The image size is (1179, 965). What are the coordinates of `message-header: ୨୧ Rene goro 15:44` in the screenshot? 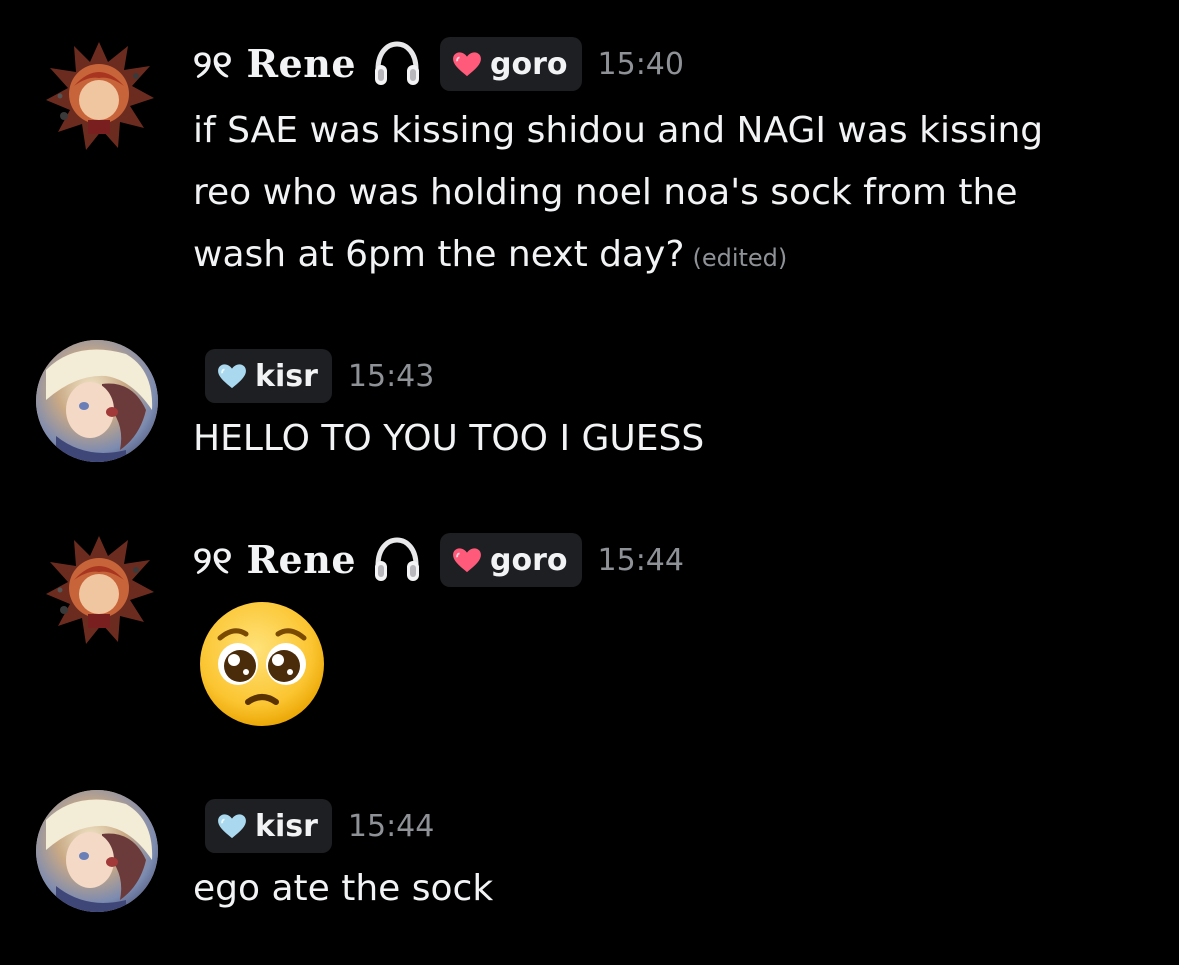 It's located at (438, 560).